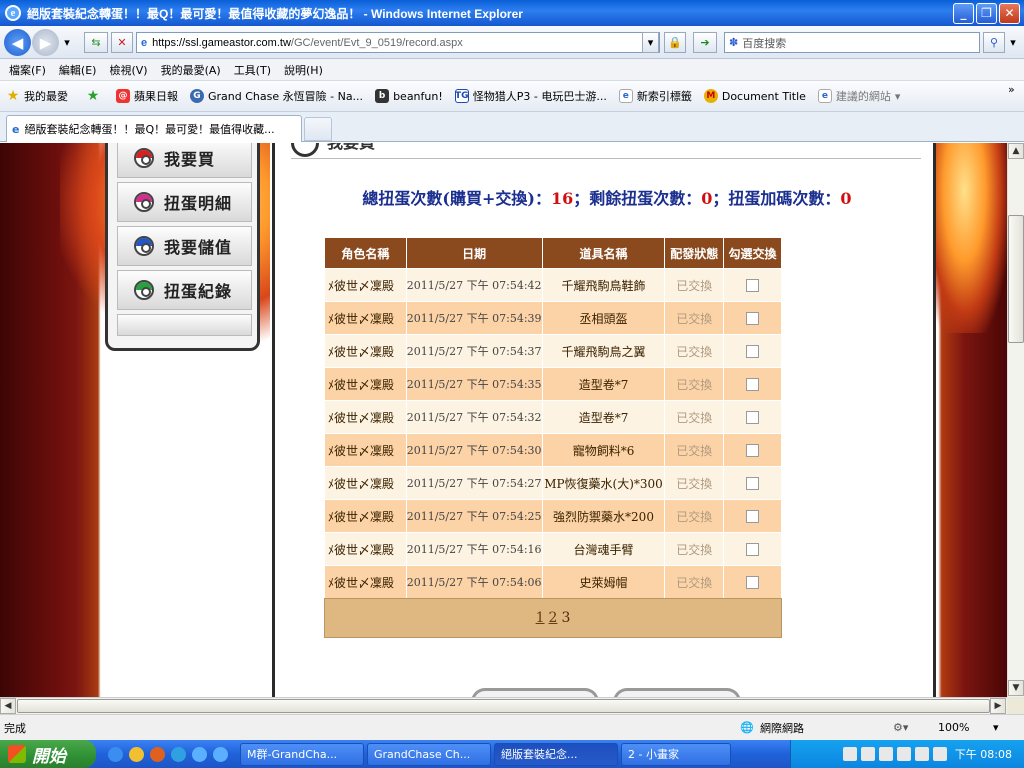  I want to click on task-paint: 2 - 小畫家, so click(676, 754).